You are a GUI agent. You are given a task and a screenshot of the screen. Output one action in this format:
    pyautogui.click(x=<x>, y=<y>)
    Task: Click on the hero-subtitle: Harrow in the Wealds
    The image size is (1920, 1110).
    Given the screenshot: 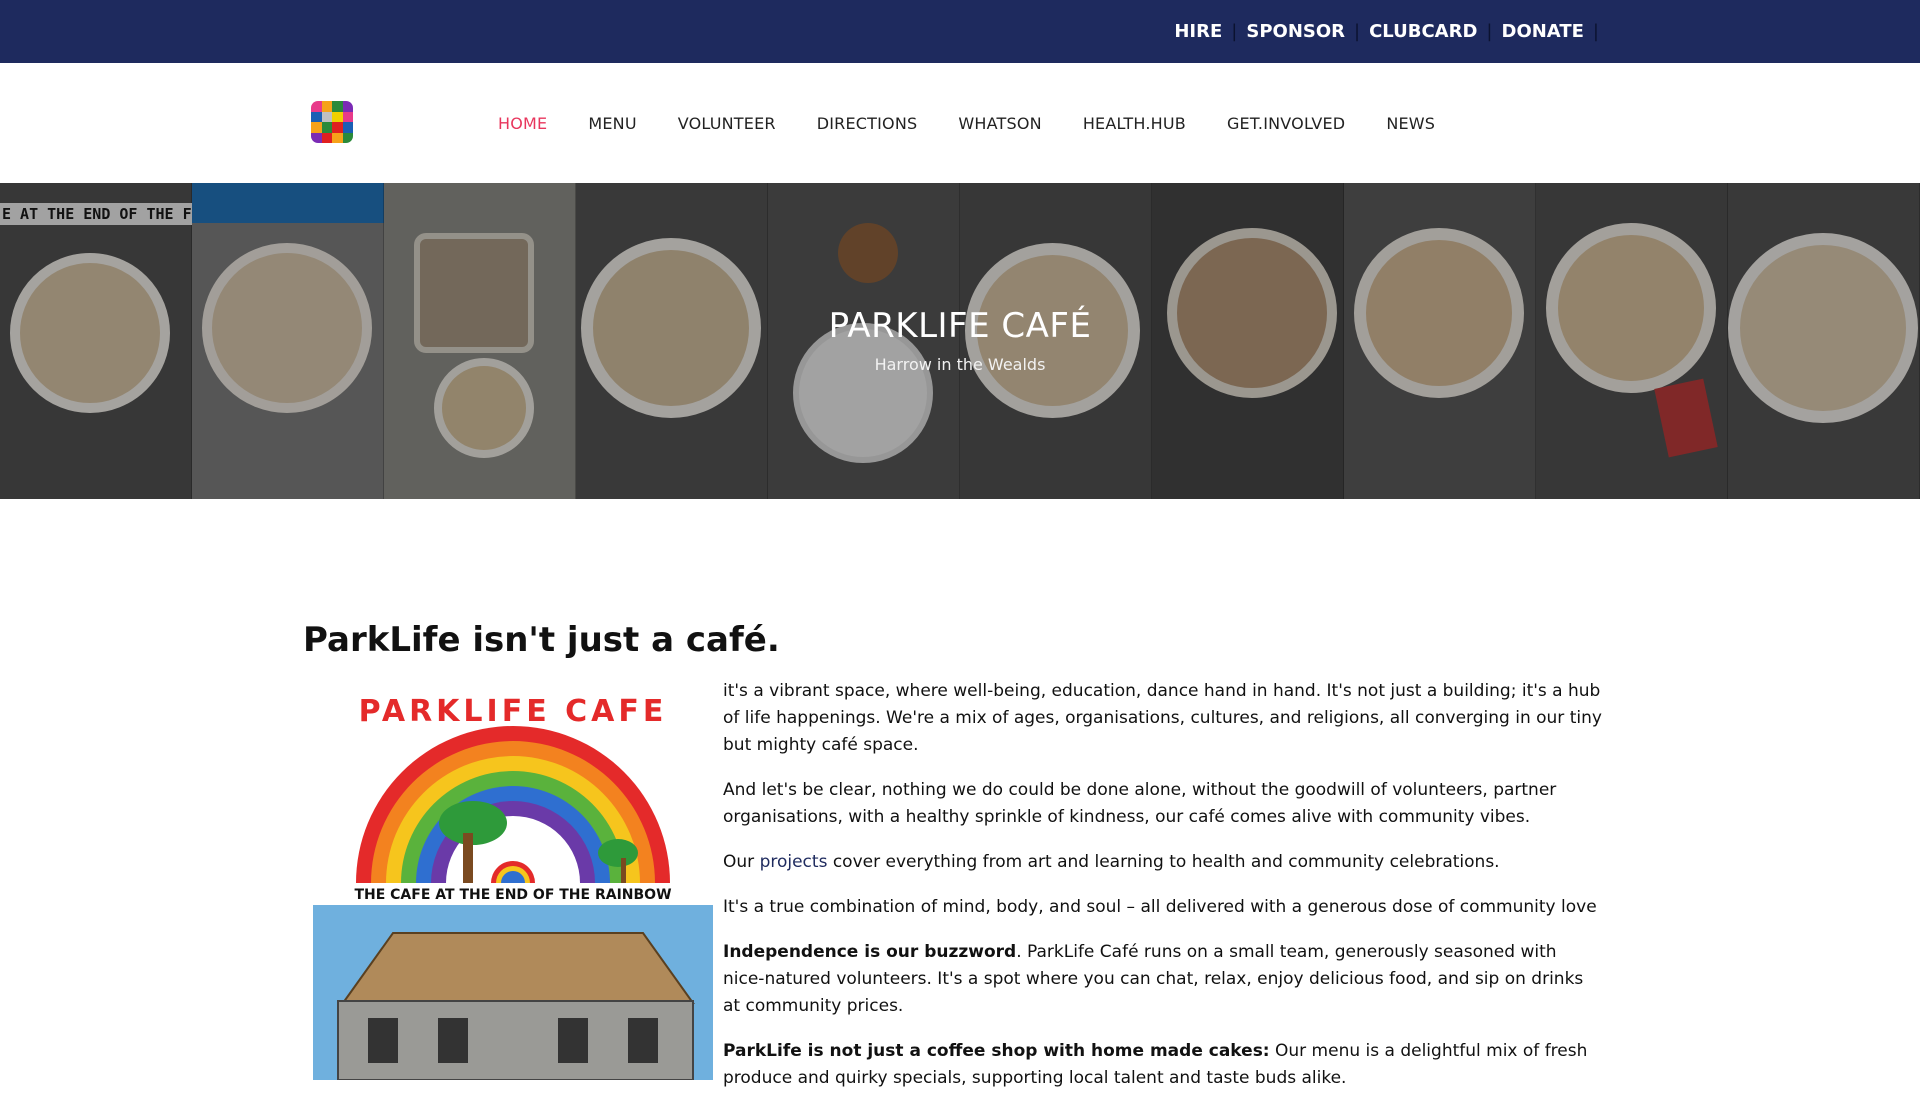 What is the action you would take?
    pyautogui.click(x=960, y=364)
    